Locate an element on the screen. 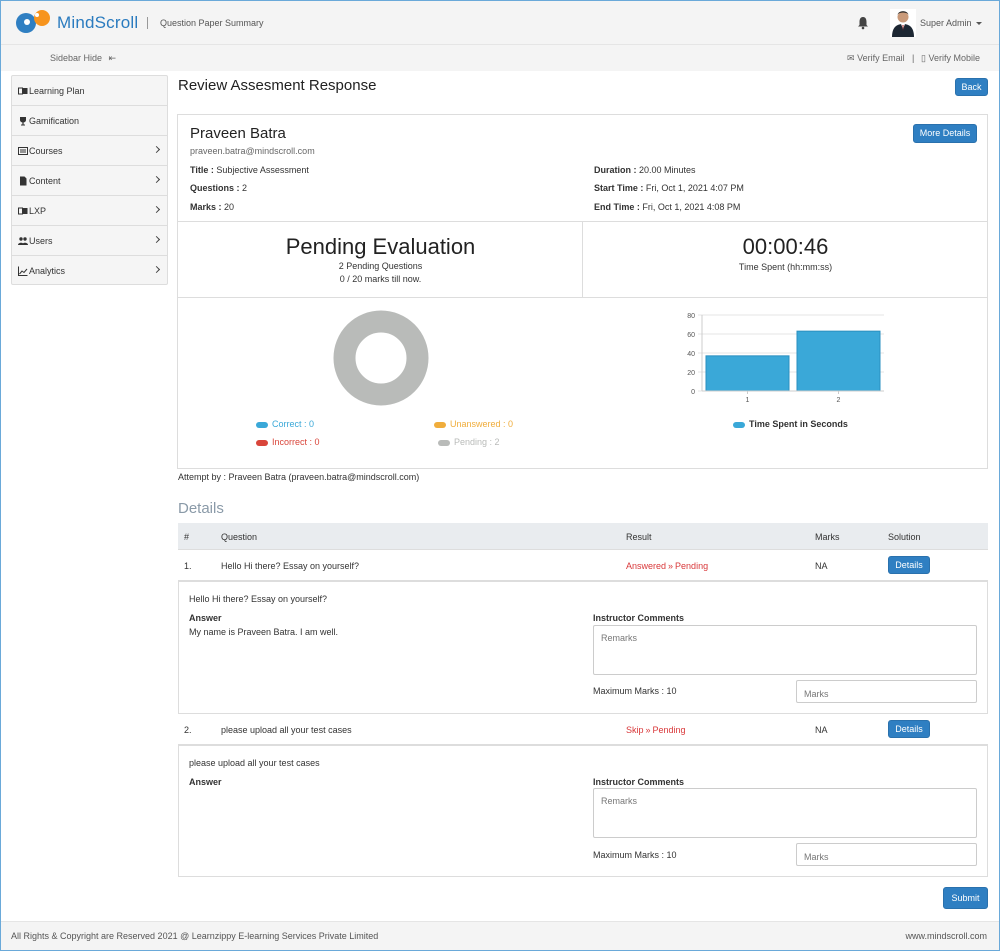  courses-icon is located at coordinates (23, 151).